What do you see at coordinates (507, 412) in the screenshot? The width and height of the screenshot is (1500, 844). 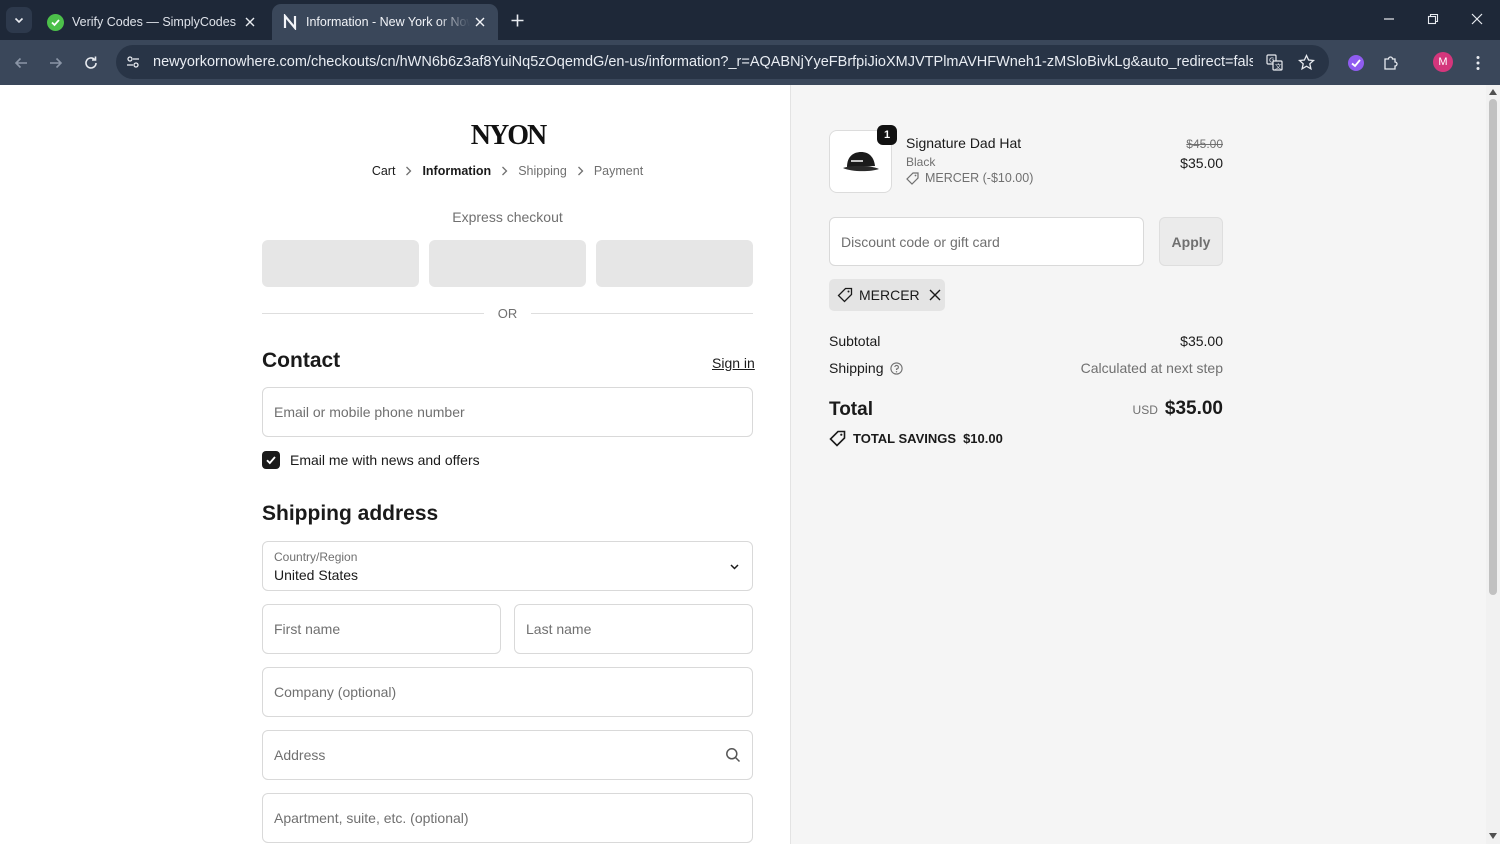 I see `email-field: Email or mobile phone number` at bounding box center [507, 412].